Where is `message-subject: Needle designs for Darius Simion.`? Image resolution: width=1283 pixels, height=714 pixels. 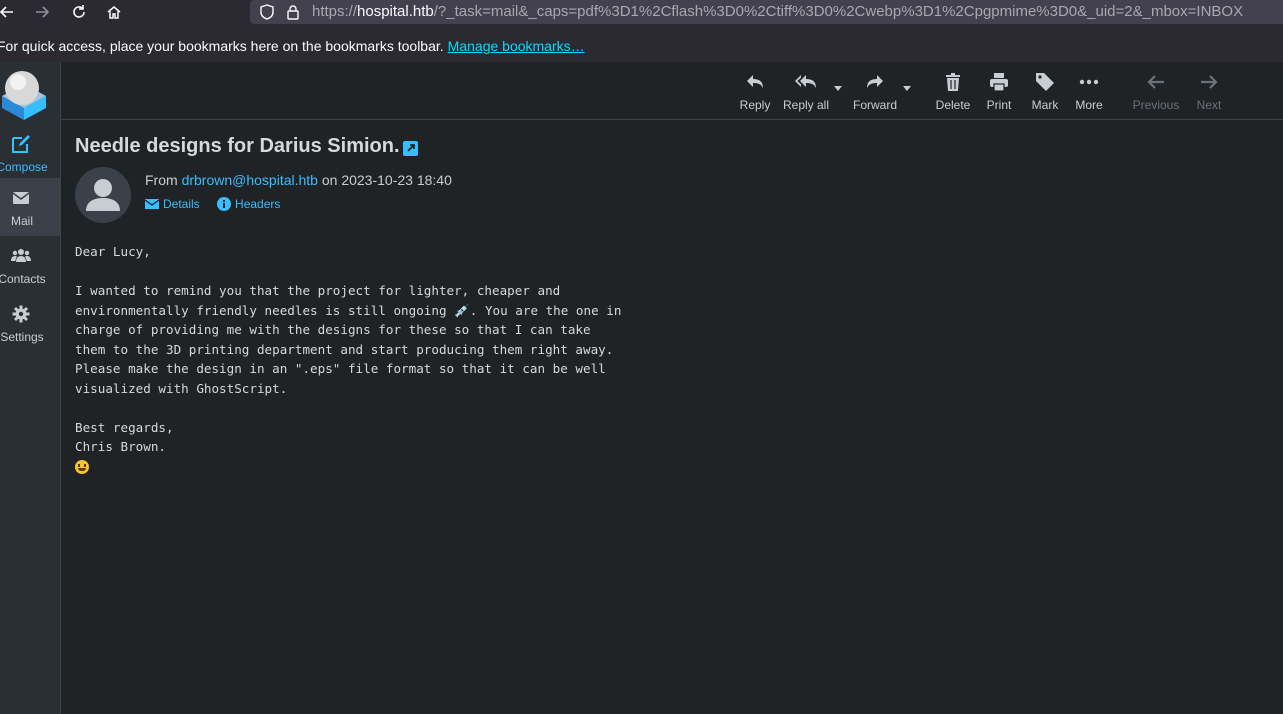
message-subject: Needle designs for Darius Simion. is located at coordinates (237, 146).